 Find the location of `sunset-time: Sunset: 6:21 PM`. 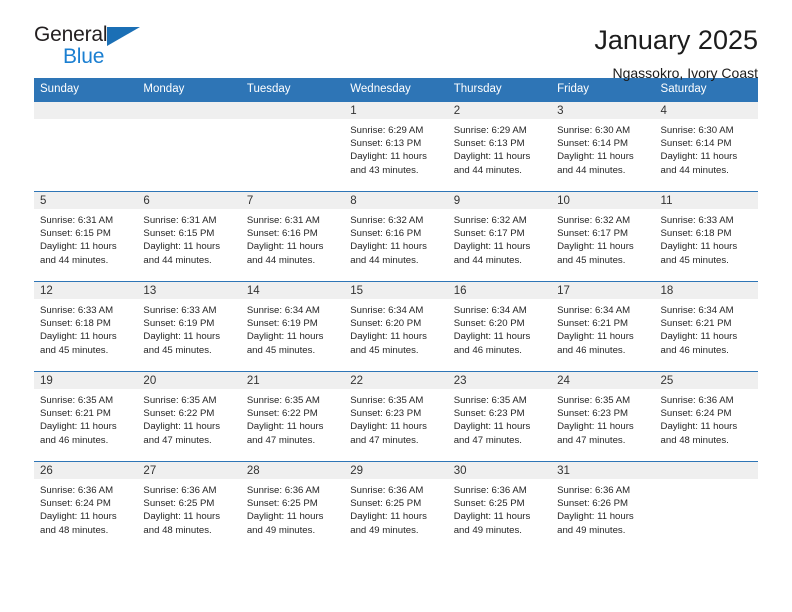

sunset-time: Sunset: 6:21 PM is located at coordinates (696, 324).